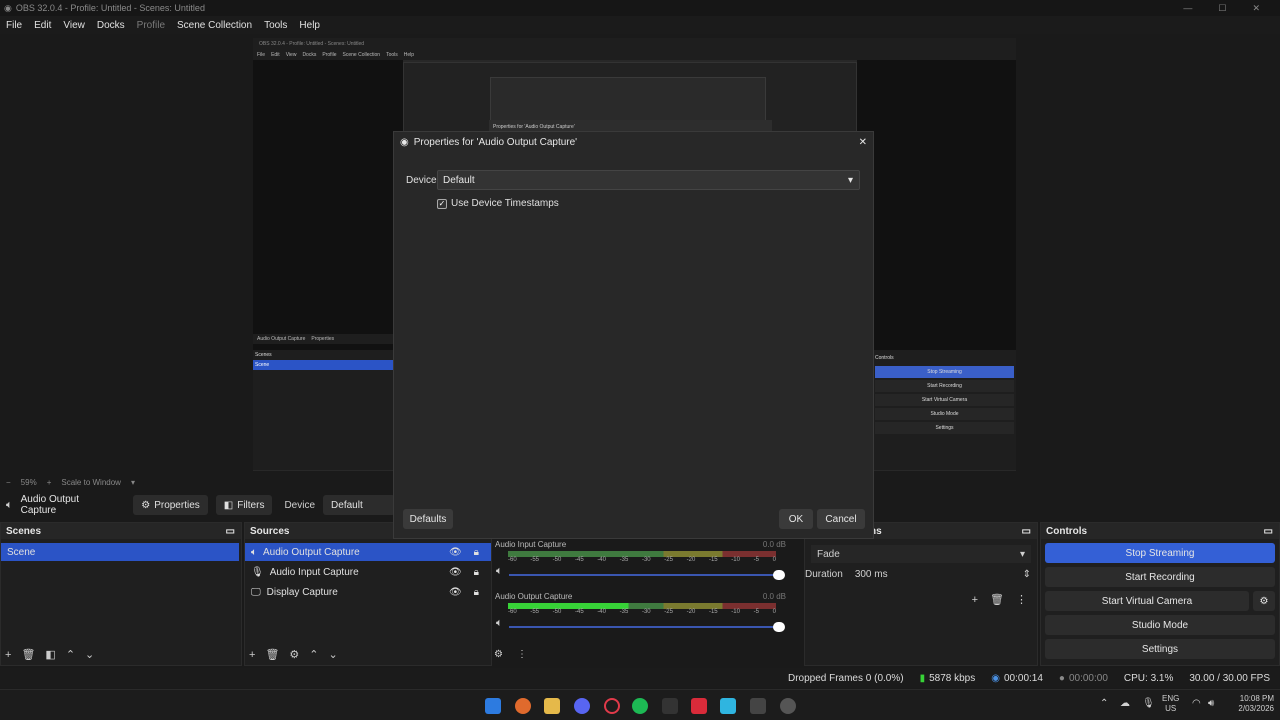 Image resolution: width=1280 pixels, height=720 pixels. Describe the element at coordinates (120, 552) in the screenshot. I see `scene-item: Scene` at that location.